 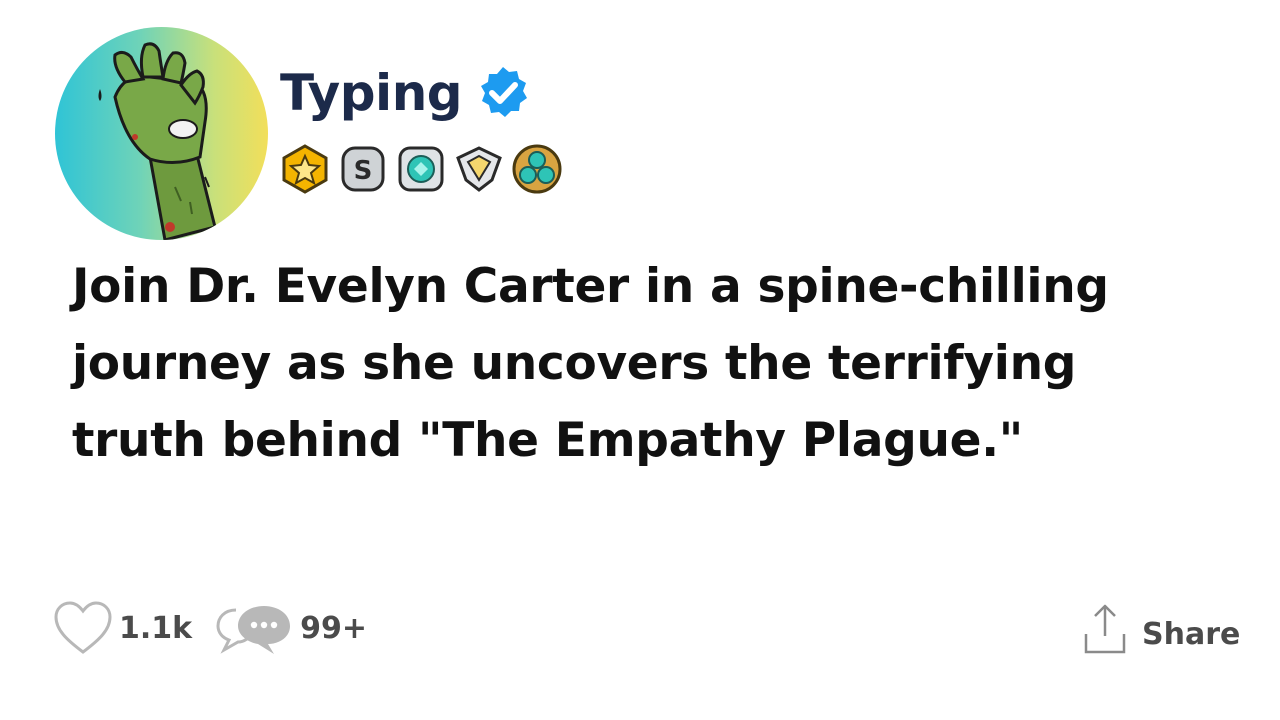 I want to click on comment-count: 99+, so click(x=333, y=628).